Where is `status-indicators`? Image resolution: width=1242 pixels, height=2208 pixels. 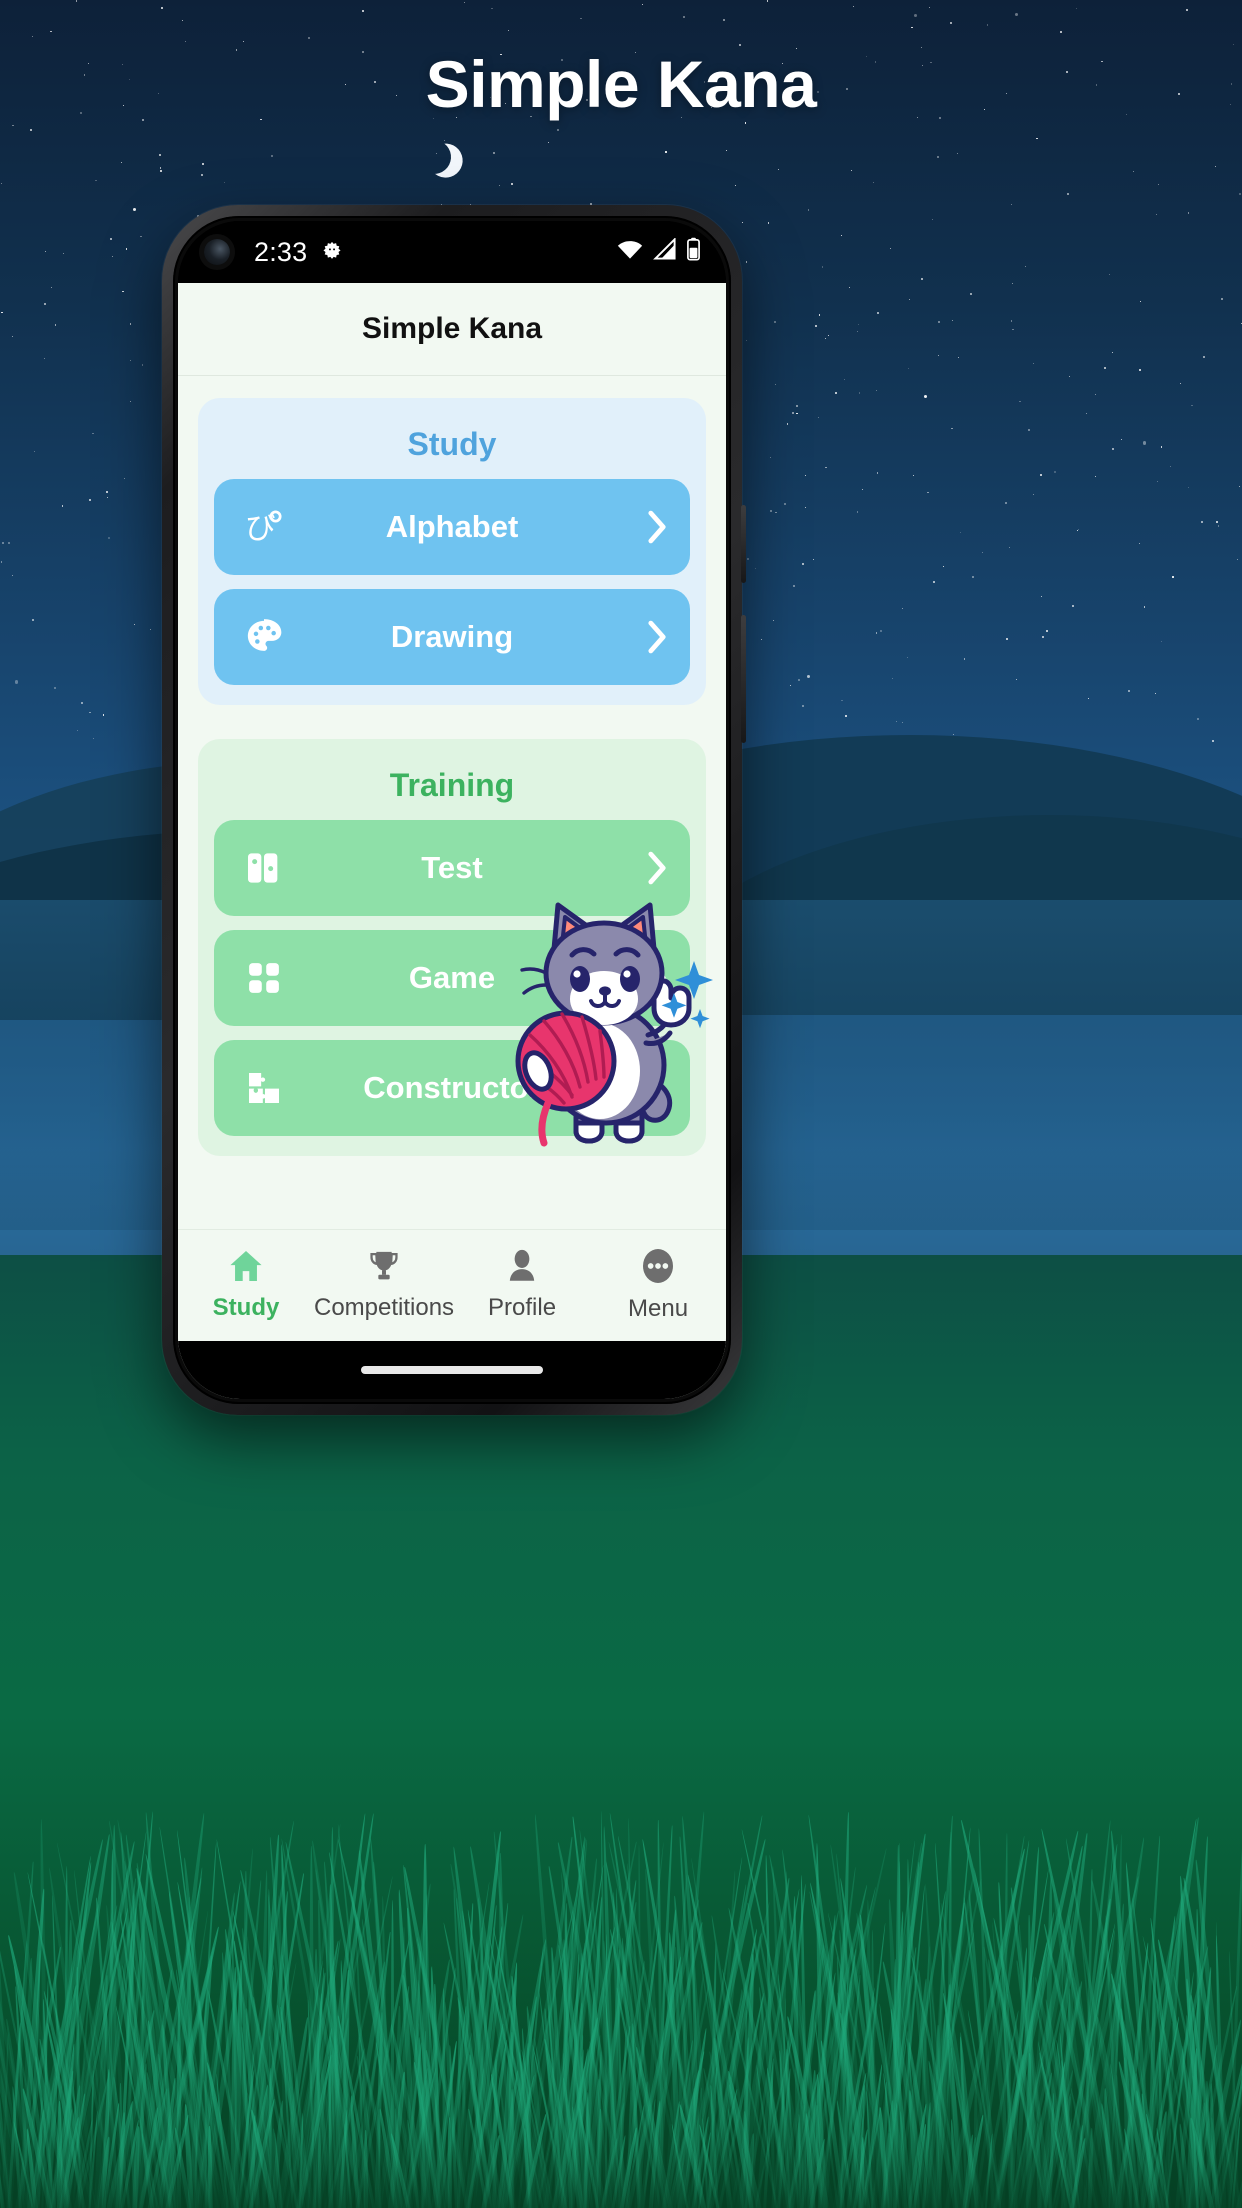
status-indicators is located at coordinates (658, 252).